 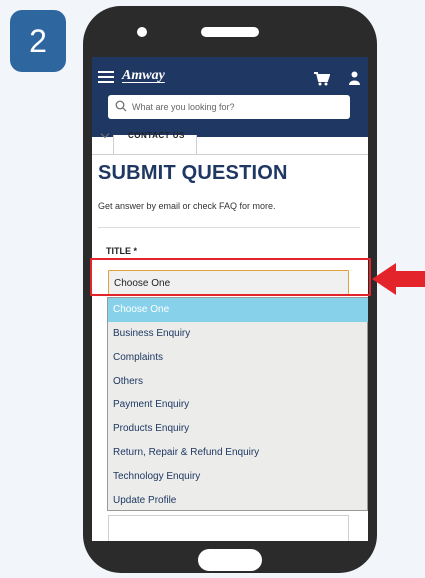 What do you see at coordinates (228, 528) in the screenshot?
I see `next-form-field` at bounding box center [228, 528].